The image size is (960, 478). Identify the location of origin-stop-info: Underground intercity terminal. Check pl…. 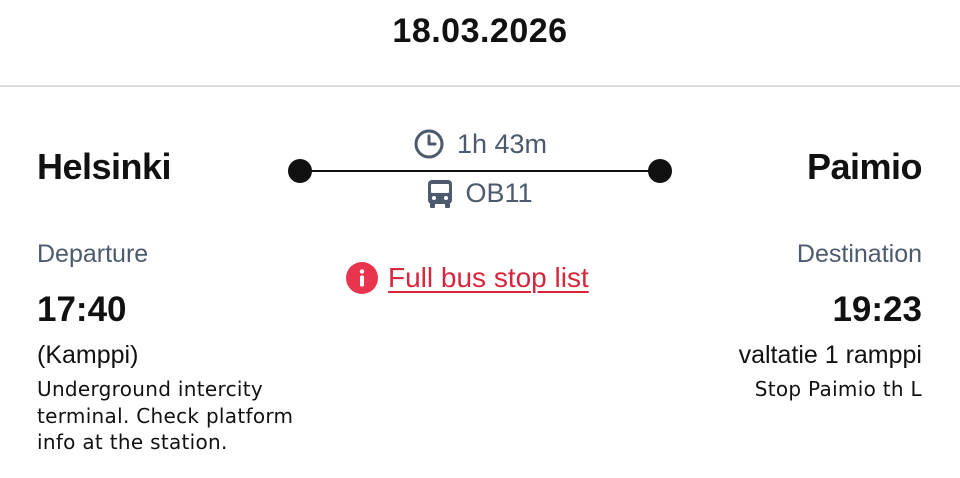
(165, 415).